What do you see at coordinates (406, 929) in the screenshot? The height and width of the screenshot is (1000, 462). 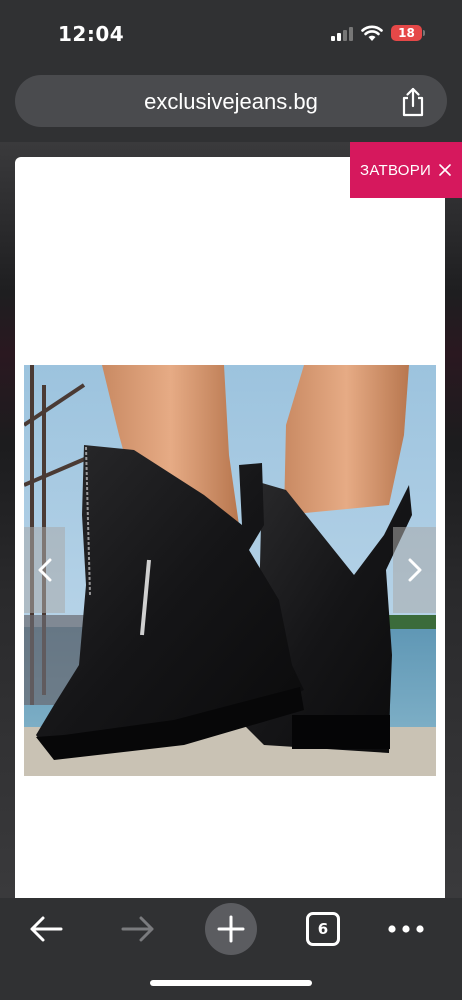 I see `more-dots-icon` at bounding box center [406, 929].